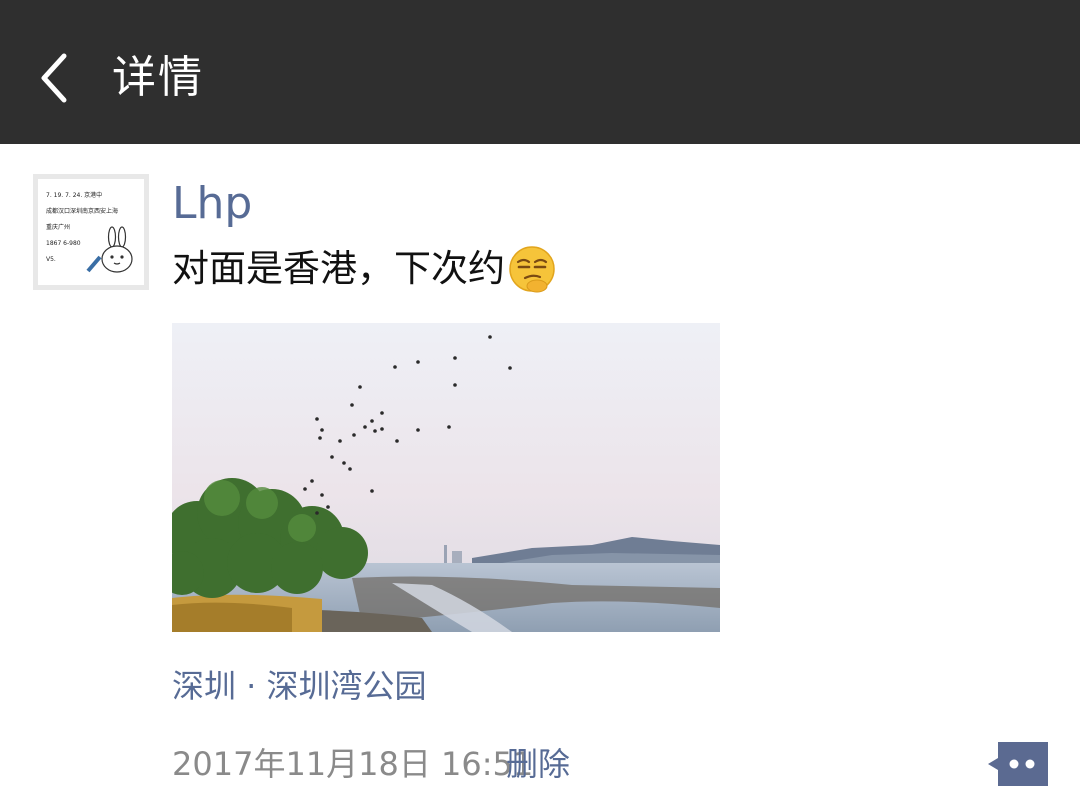 The image size is (1080, 808). Describe the element at coordinates (338, 268) in the screenshot. I see `post-text-content: 对面是香港，下次约` at that location.